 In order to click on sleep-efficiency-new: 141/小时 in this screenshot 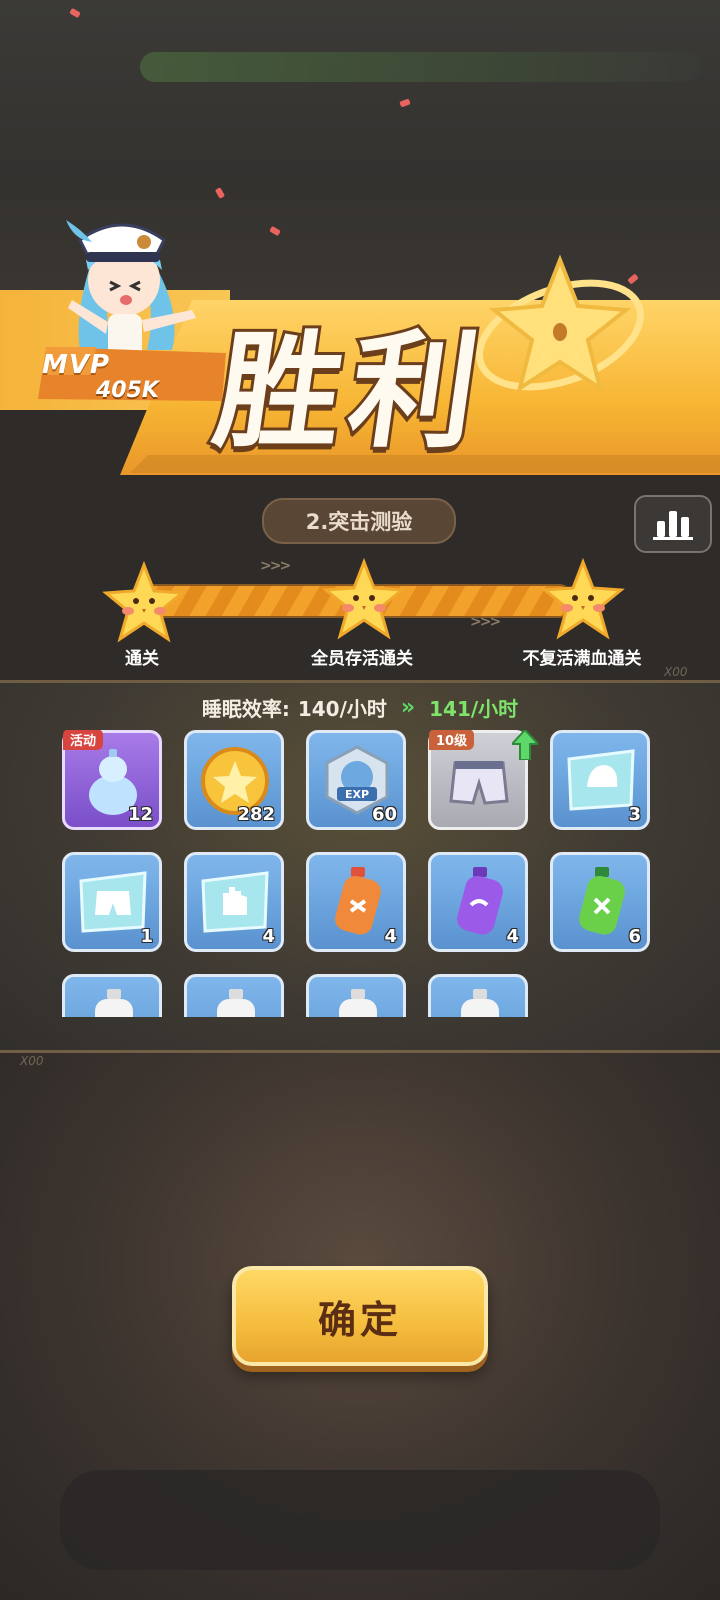, I will do `click(474, 708)`.